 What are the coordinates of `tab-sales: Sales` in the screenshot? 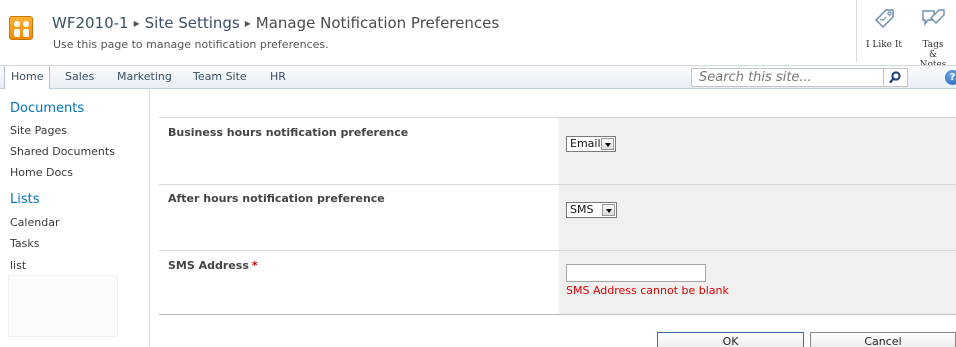 It's located at (79, 77).